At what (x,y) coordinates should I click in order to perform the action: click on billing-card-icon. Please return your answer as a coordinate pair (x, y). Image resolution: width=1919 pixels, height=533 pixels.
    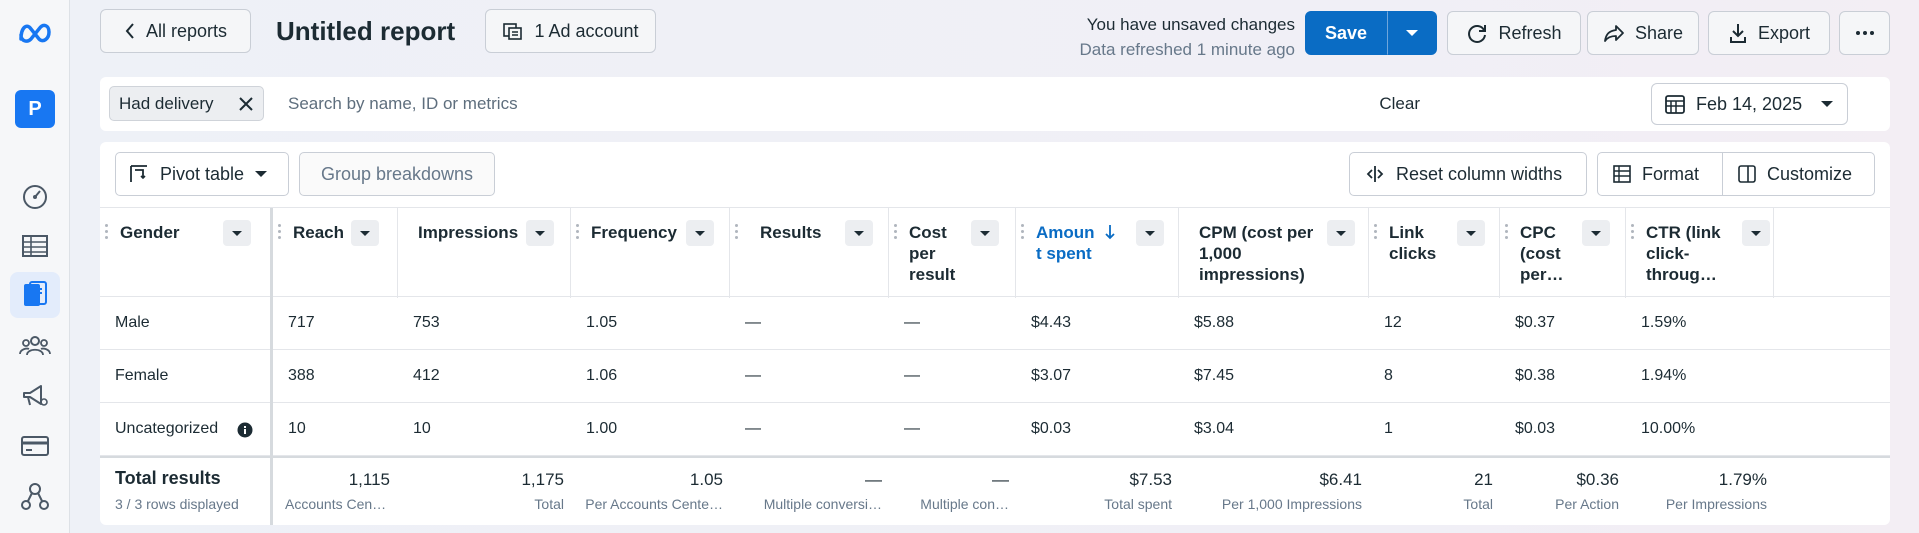
    Looking at the image, I should click on (35, 446).